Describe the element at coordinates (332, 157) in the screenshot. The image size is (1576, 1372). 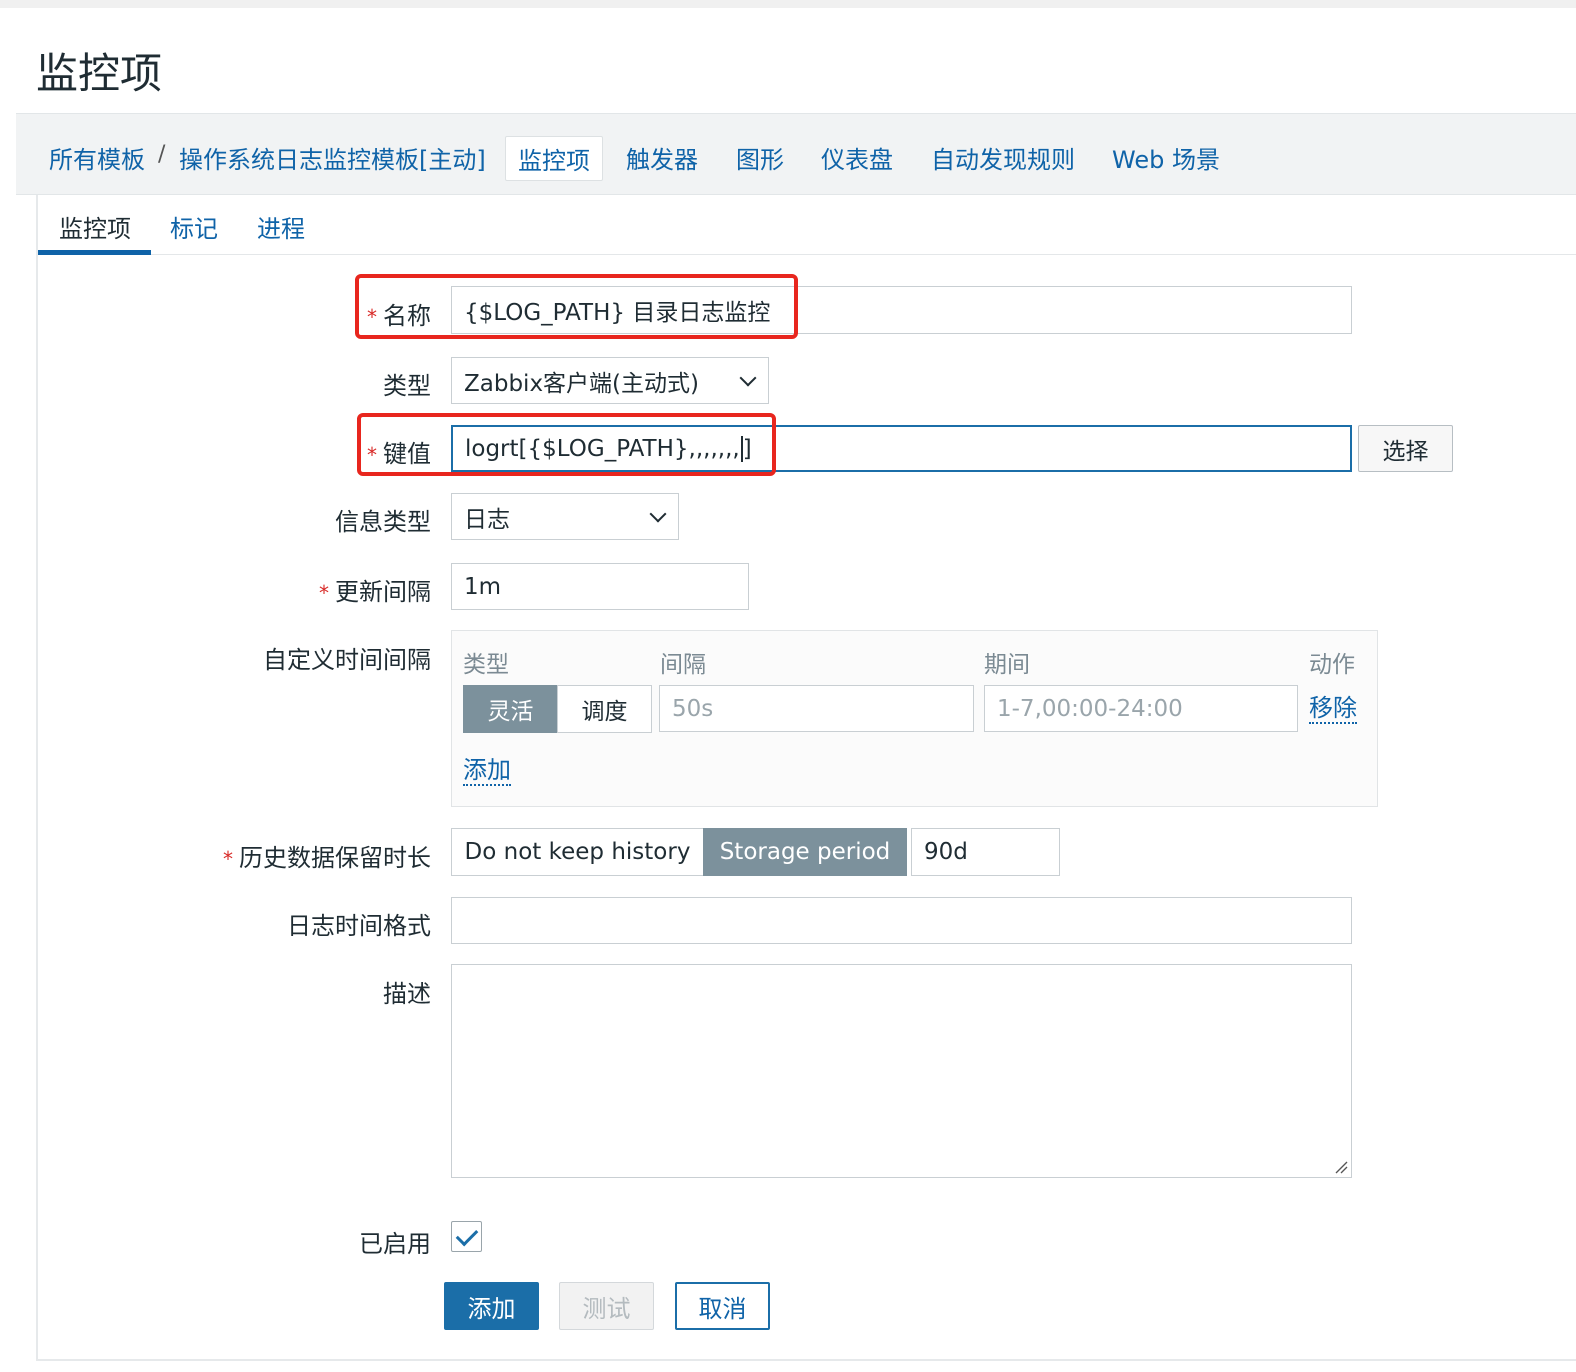
I see `breadcrumb-template: 操作系统日志监控模板[主动]` at that location.